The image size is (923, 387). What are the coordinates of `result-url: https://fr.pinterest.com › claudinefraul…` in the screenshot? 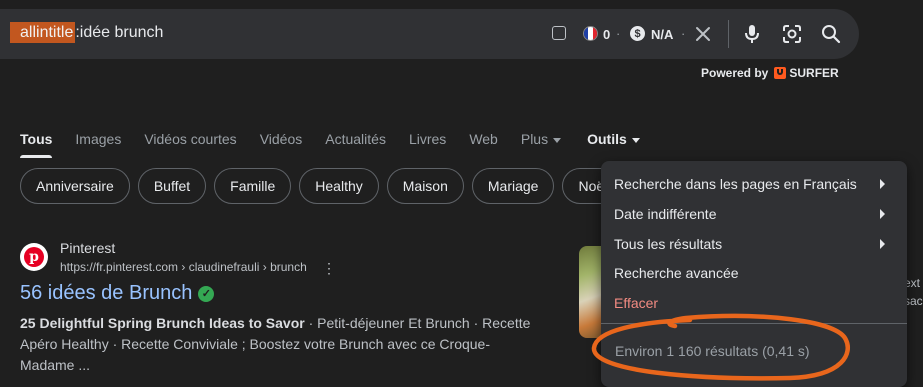 It's located at (183, 267).